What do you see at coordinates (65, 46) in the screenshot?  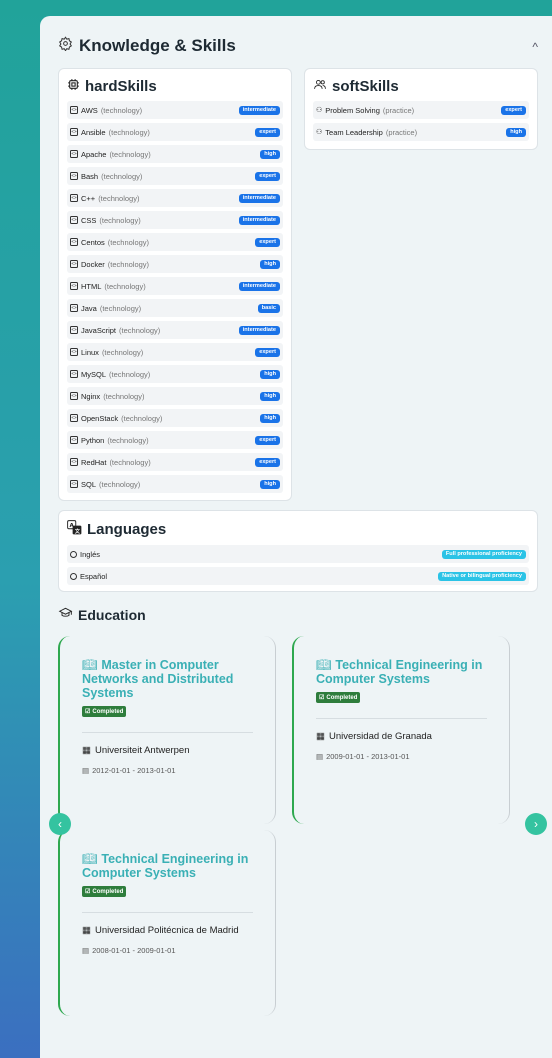 I see `gear-icon` at bounding box center [65, 46].